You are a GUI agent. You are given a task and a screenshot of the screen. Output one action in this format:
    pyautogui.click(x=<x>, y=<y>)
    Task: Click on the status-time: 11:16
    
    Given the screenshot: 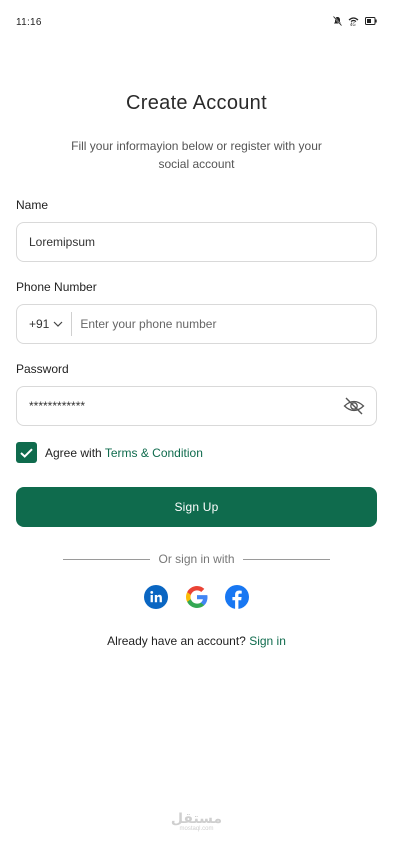 What is the action you would take?
    pyautogui.click(x=29, y=22)
    